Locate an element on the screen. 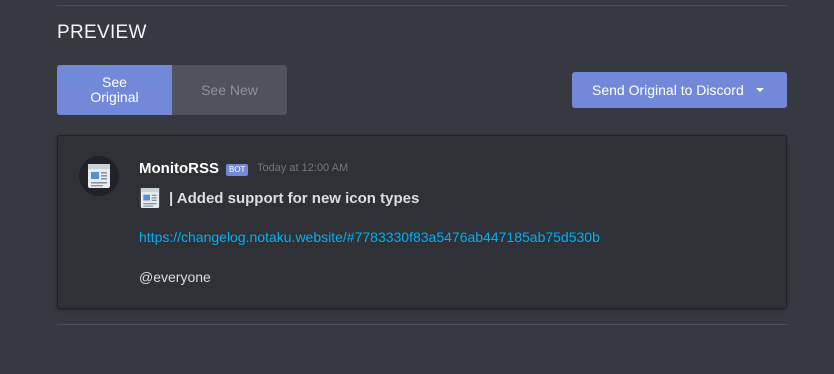 The height and width of the screenshot is (374, 834). message-timestamp: Today at 12:00 AM is located at coordinates (303, 168).